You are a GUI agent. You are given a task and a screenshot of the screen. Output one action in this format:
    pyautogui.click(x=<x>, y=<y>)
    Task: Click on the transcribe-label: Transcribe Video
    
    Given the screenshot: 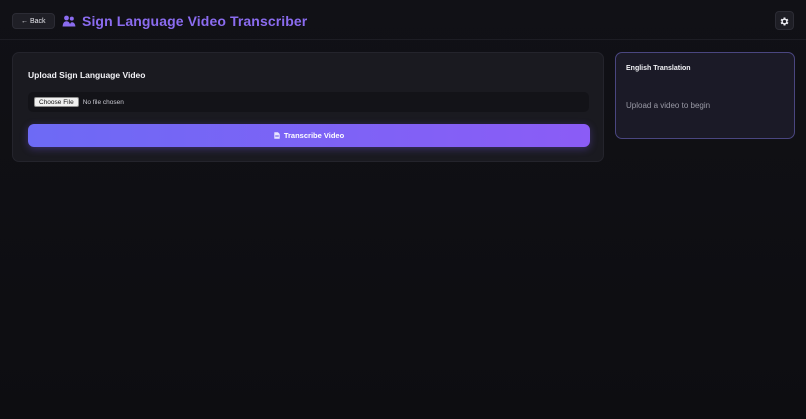 What is the action you would take?
    pyautogui.click(x=314, y=135)
    